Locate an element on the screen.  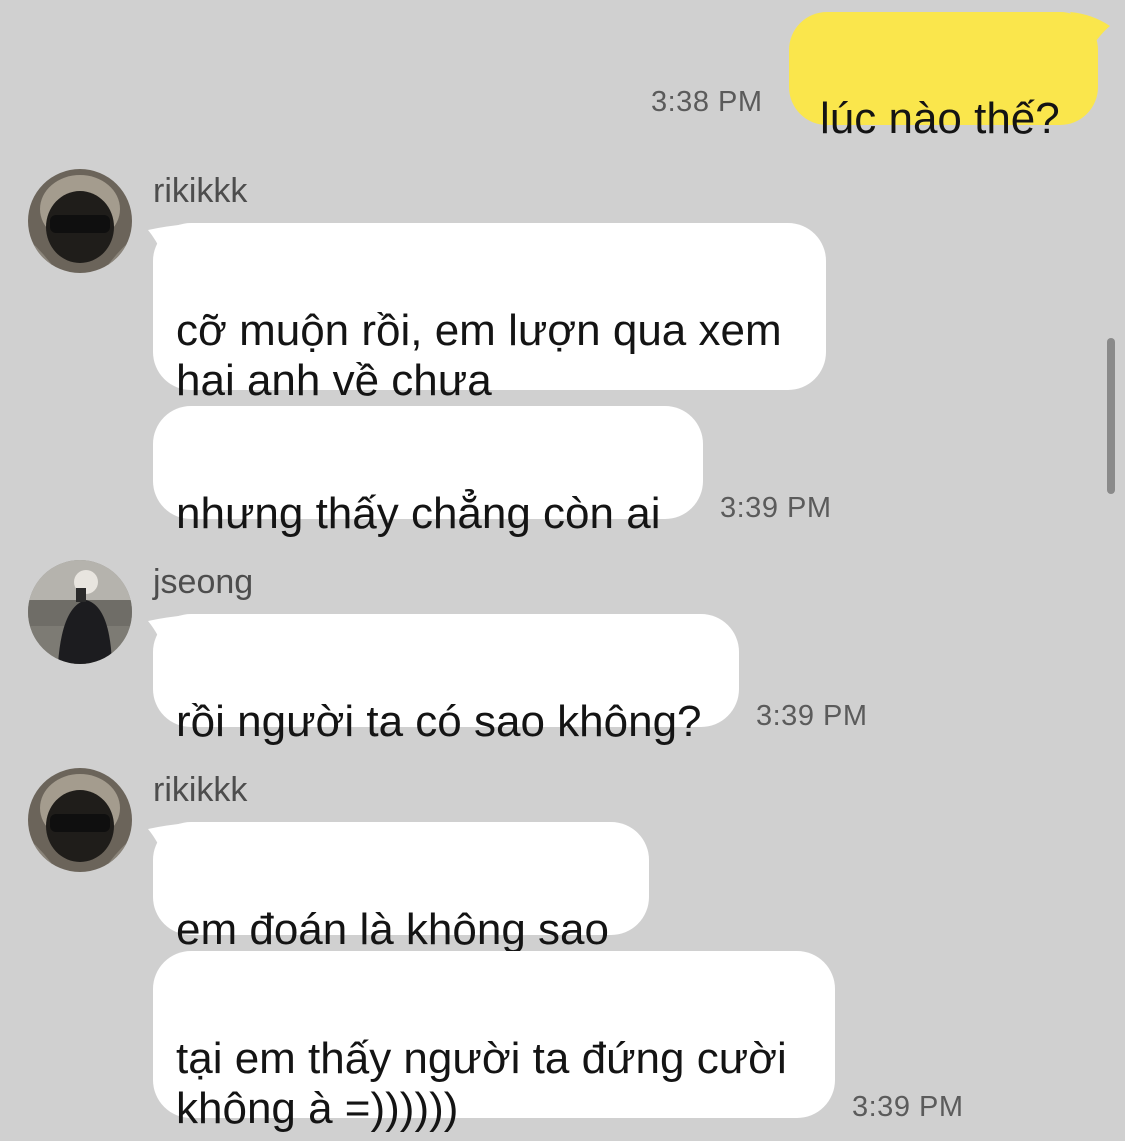
message-bubble-incoming: nhưng thấy chẳng còn ai is located at coordinates (428, 472).